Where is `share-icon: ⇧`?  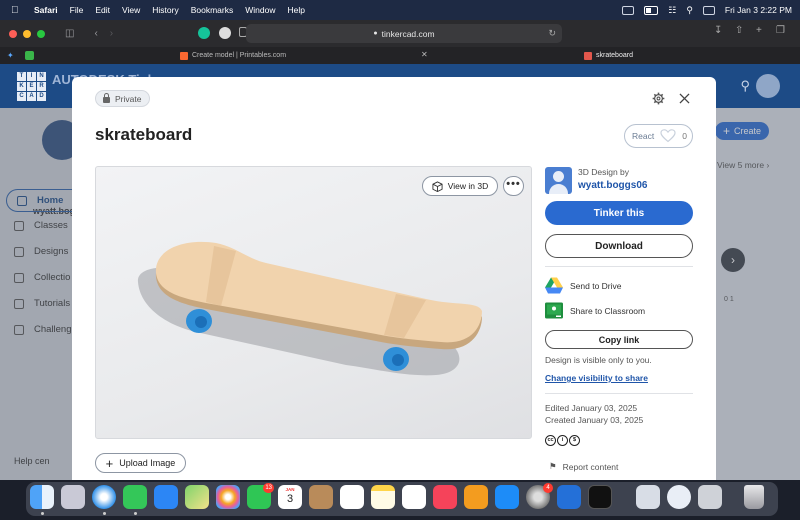 share-icon: ⇧ is located at coordinates (739, 30).